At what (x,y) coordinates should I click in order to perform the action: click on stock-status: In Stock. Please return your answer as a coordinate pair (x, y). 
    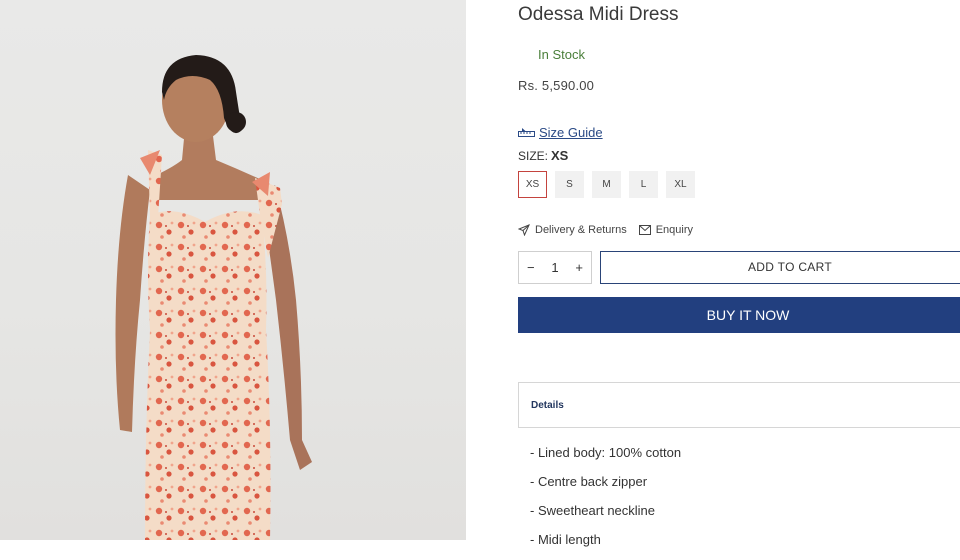
    Looking at the image, I should click on (561, 54).